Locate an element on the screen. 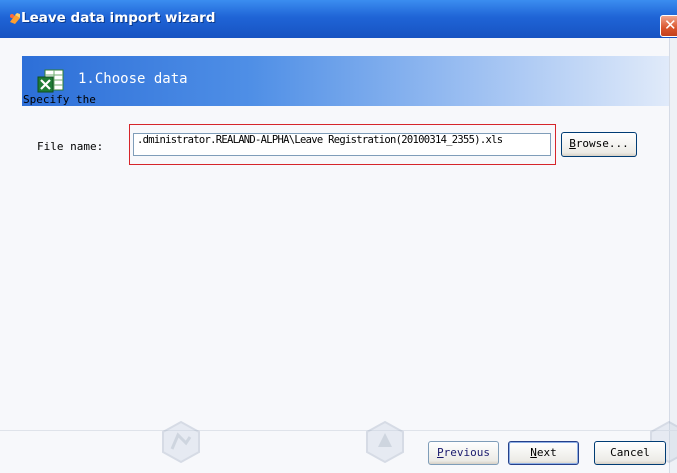  previous-button: Previous is located at coordinates (463, 453).